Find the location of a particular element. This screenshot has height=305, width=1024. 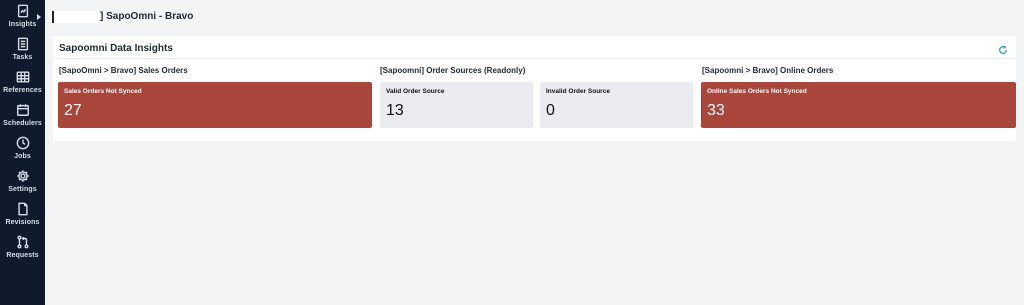

sidebar-item-schedulers: Schedulers is located at coordinates (22, 118).